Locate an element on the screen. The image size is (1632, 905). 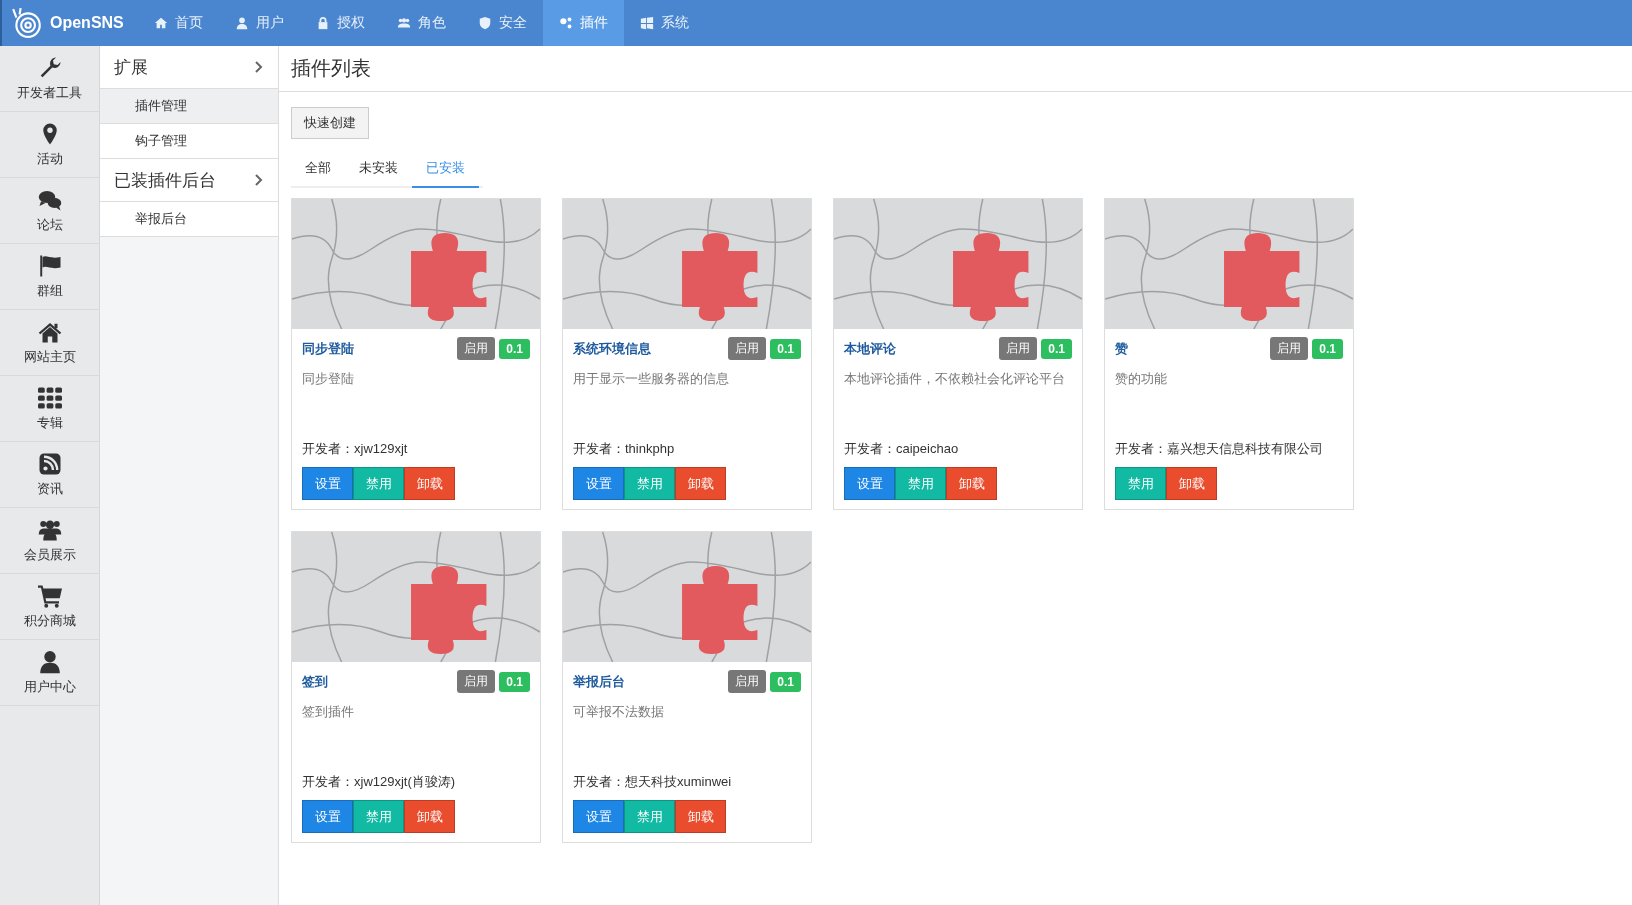
module-item: 活动 is located at coordinates (49, 145).